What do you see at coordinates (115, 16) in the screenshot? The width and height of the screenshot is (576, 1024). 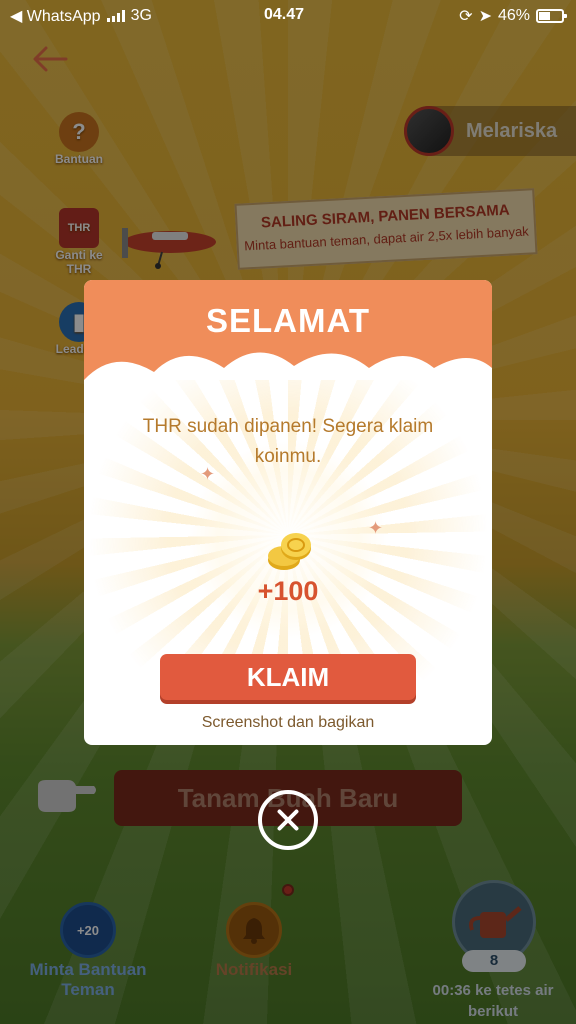 I see `signal-icon` at bounding box center [115, 16].